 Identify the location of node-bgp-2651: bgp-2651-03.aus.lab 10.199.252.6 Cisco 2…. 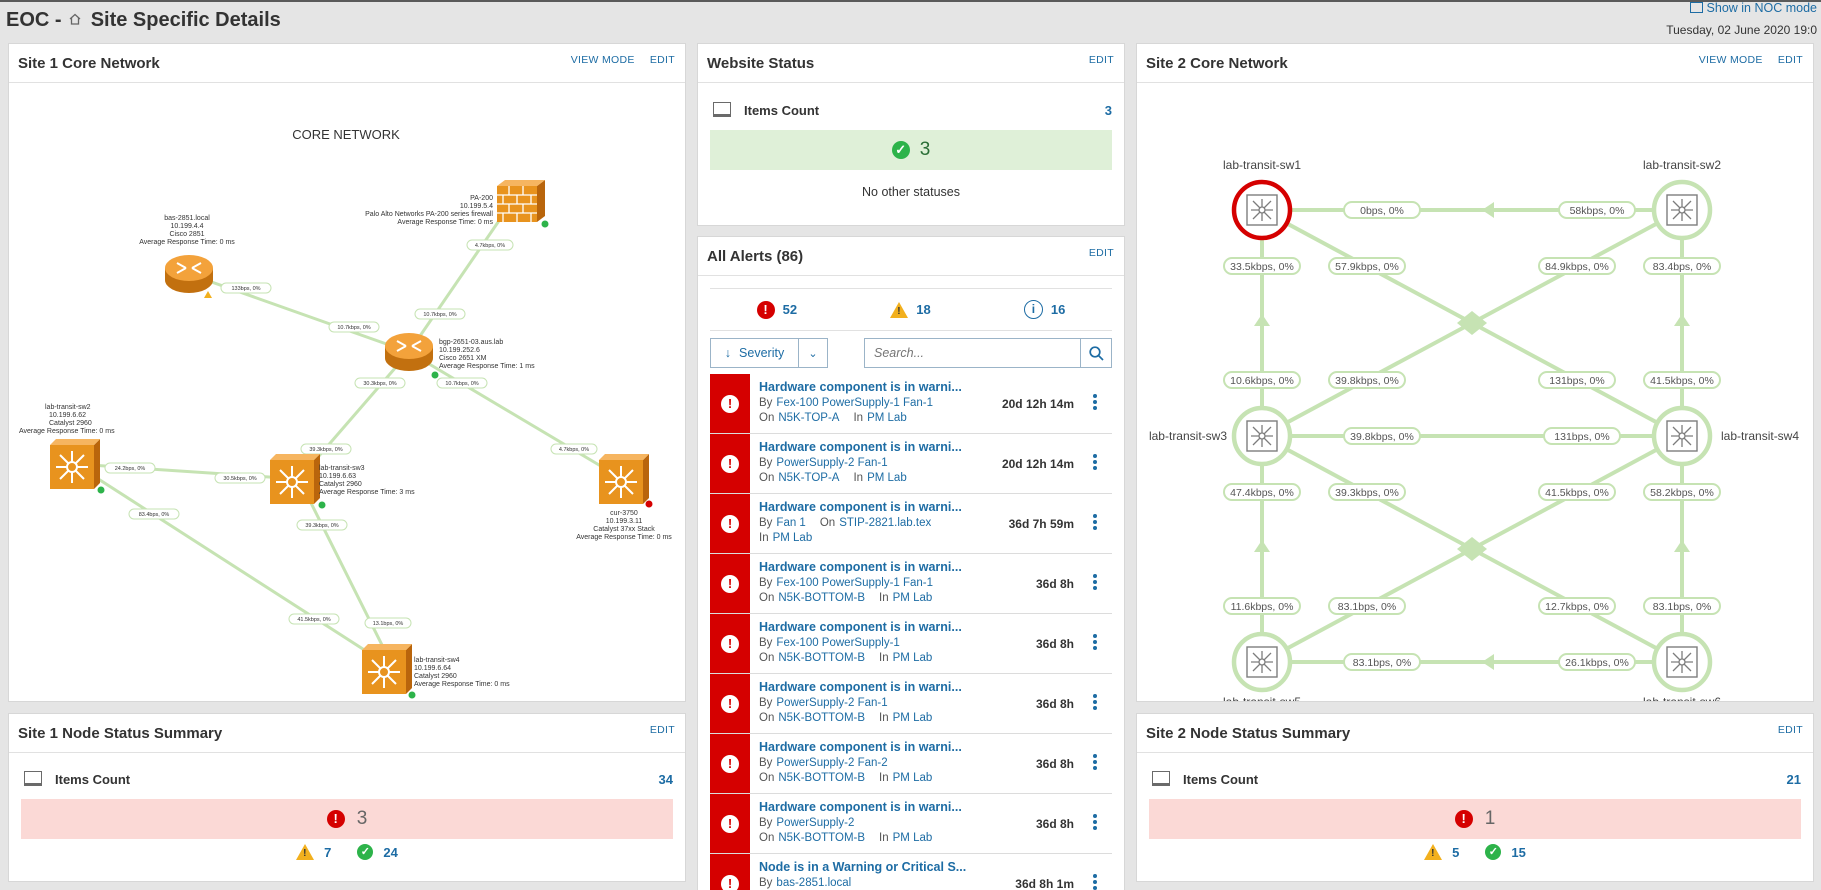
(459, 355).